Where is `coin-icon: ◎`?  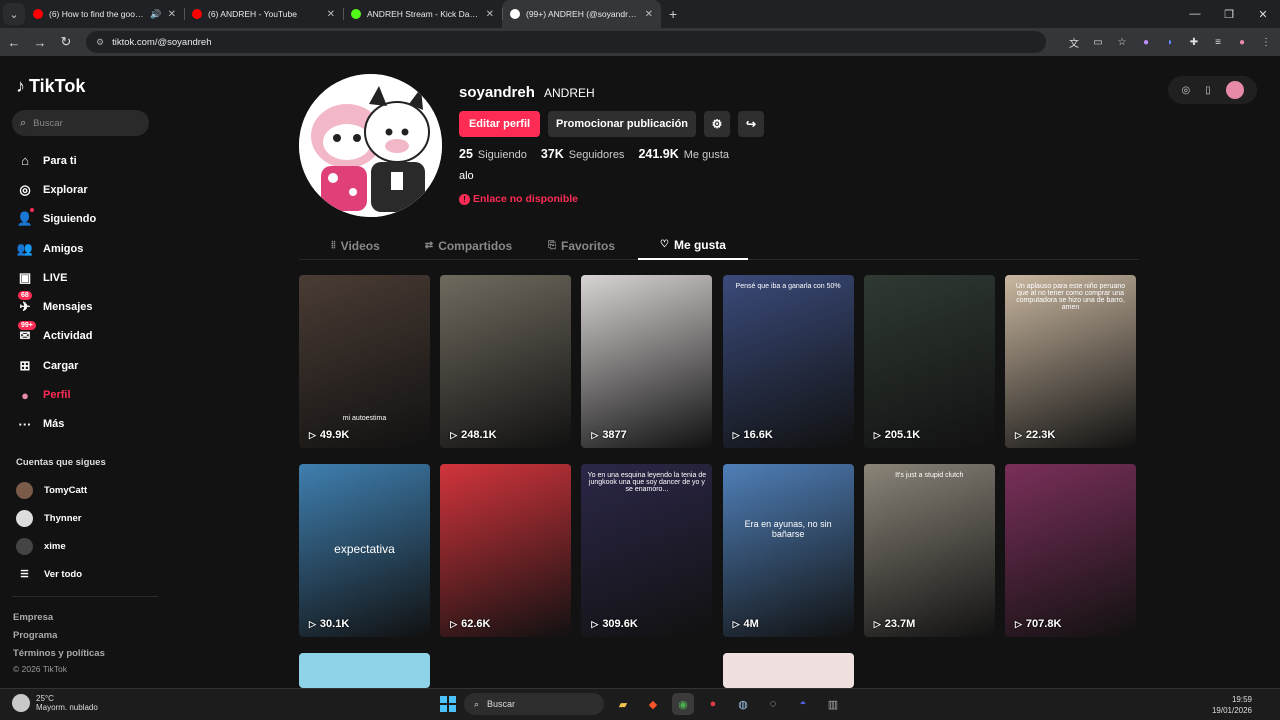 coin-icon: ◎ is located at coordinates (1185, 90).